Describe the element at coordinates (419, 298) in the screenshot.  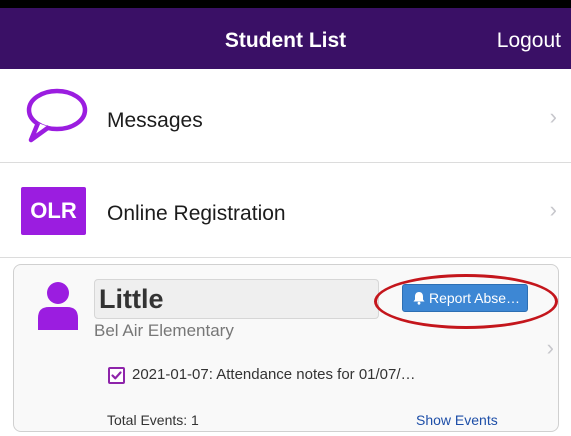
I see `bell-icon` at that location.